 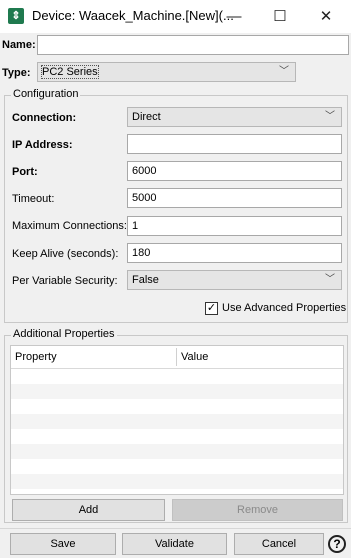 I want to click on name-input, so click(x=193, y=45).